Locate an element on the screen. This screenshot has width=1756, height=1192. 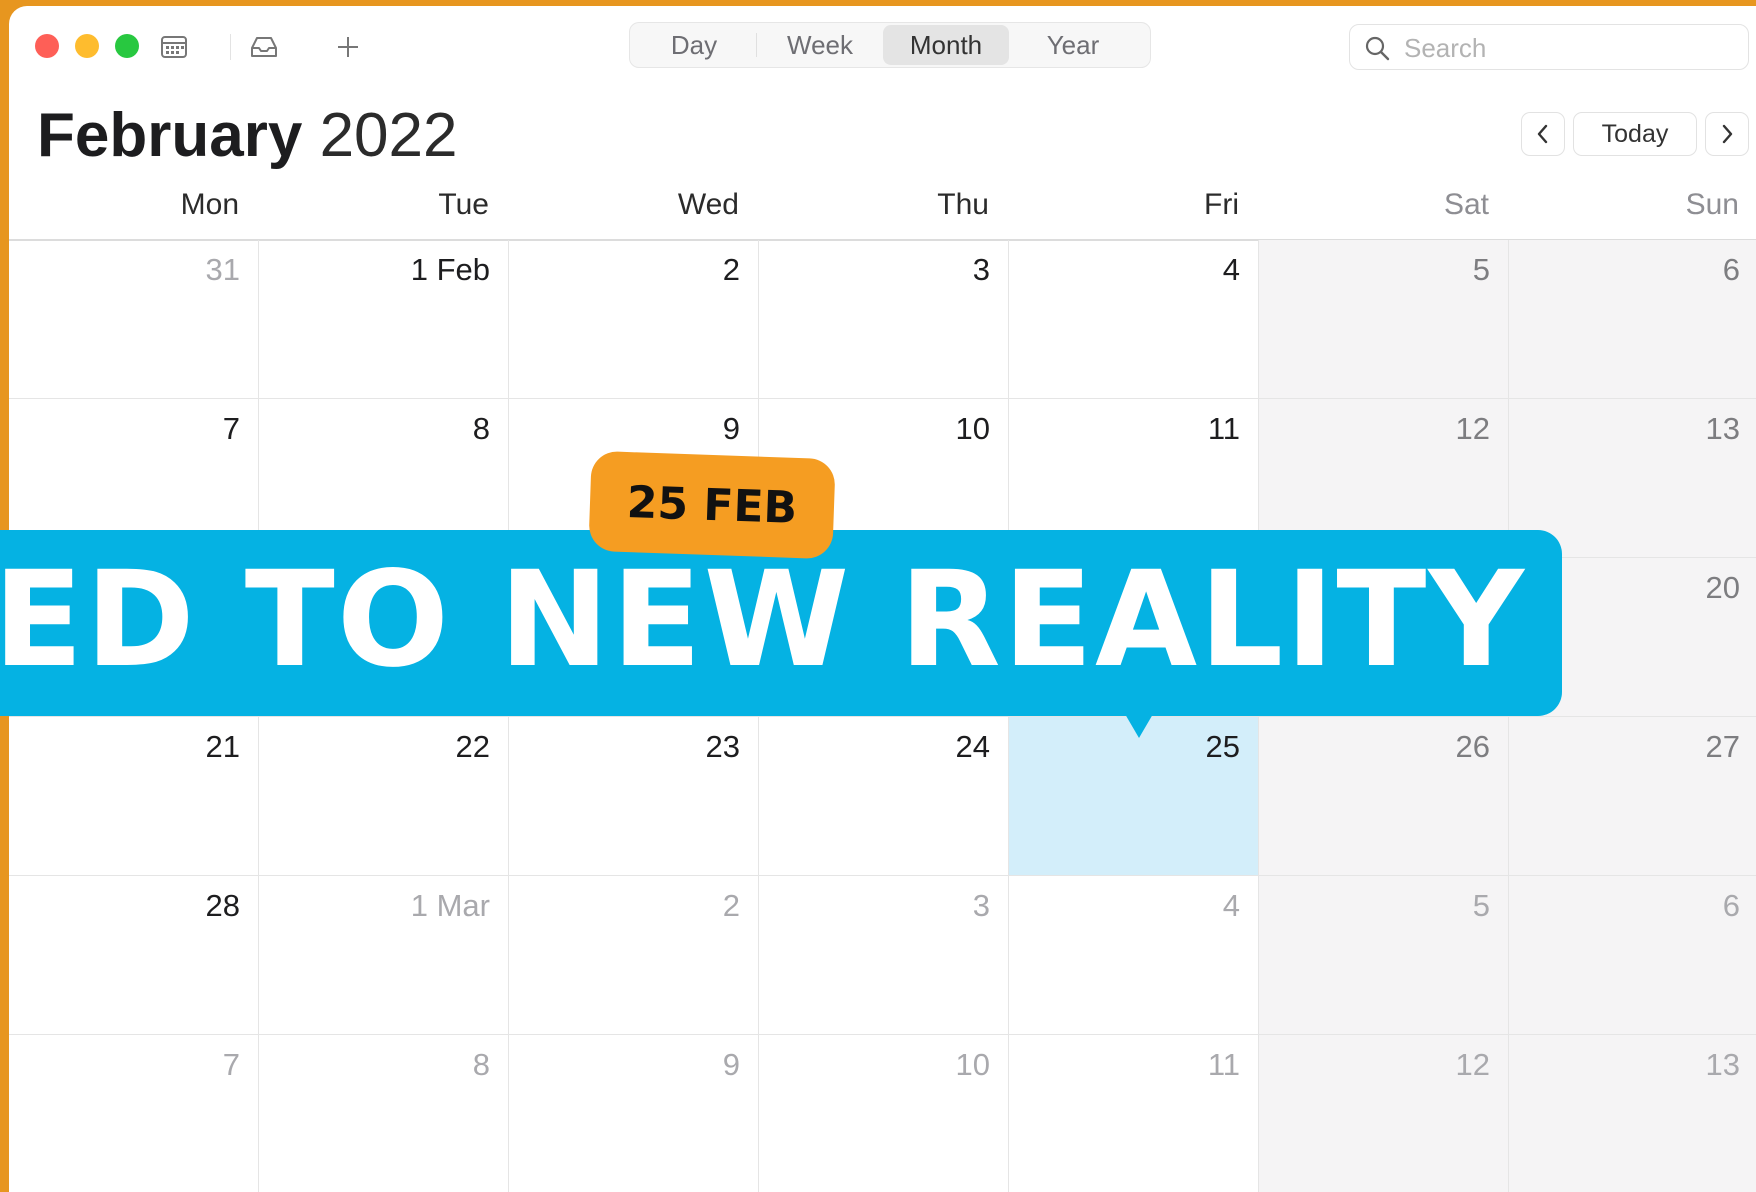
weekday-tue: Tue is located at coordinates (463, 204).